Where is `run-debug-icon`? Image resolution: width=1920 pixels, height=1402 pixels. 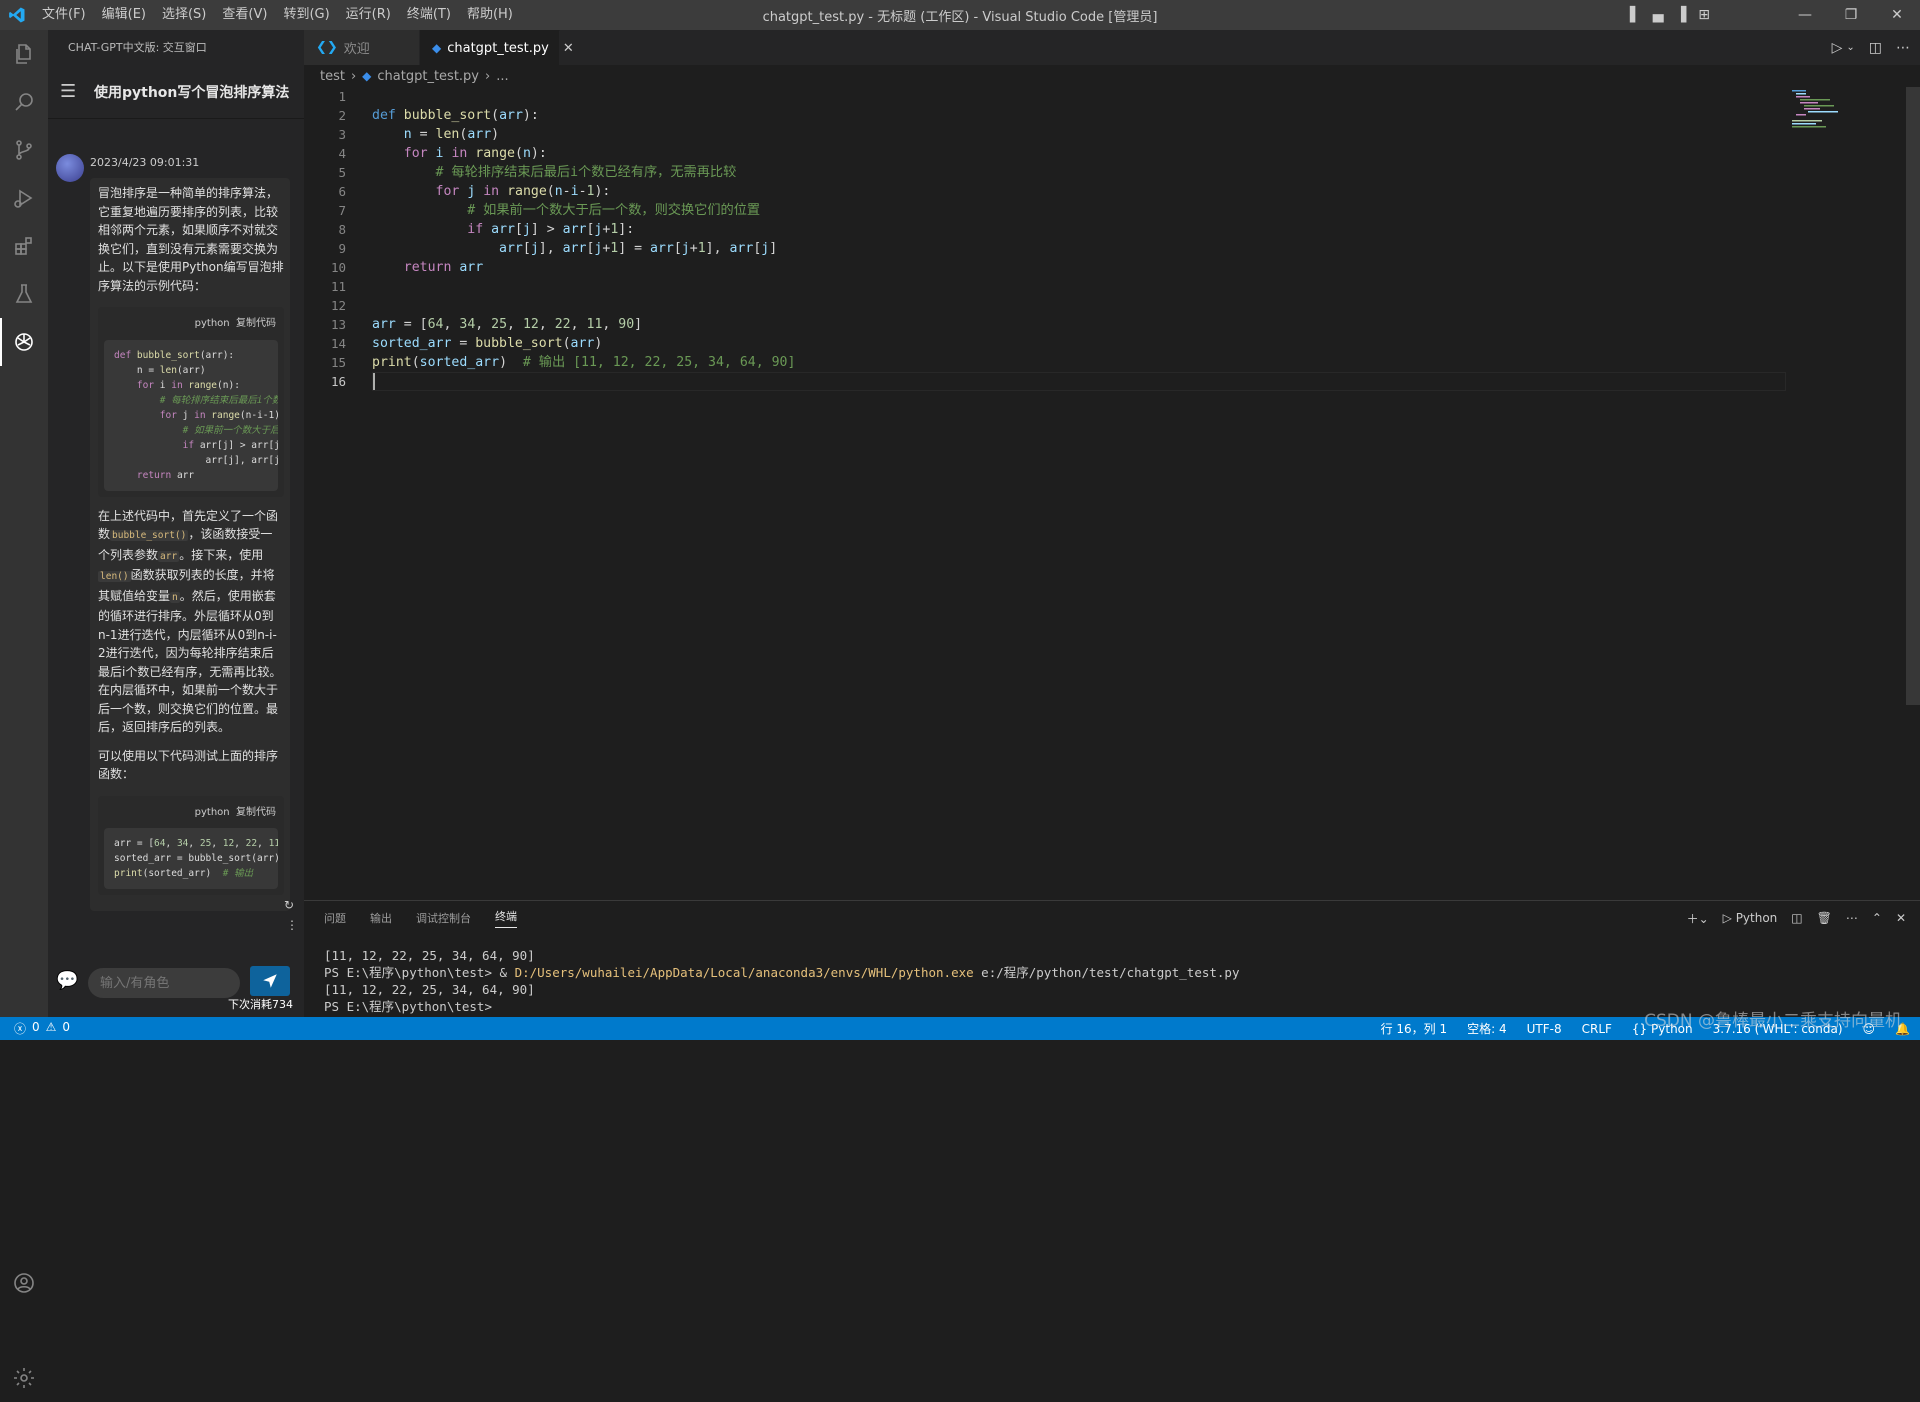
run-debug-icon is located at coordinates (24, 198).